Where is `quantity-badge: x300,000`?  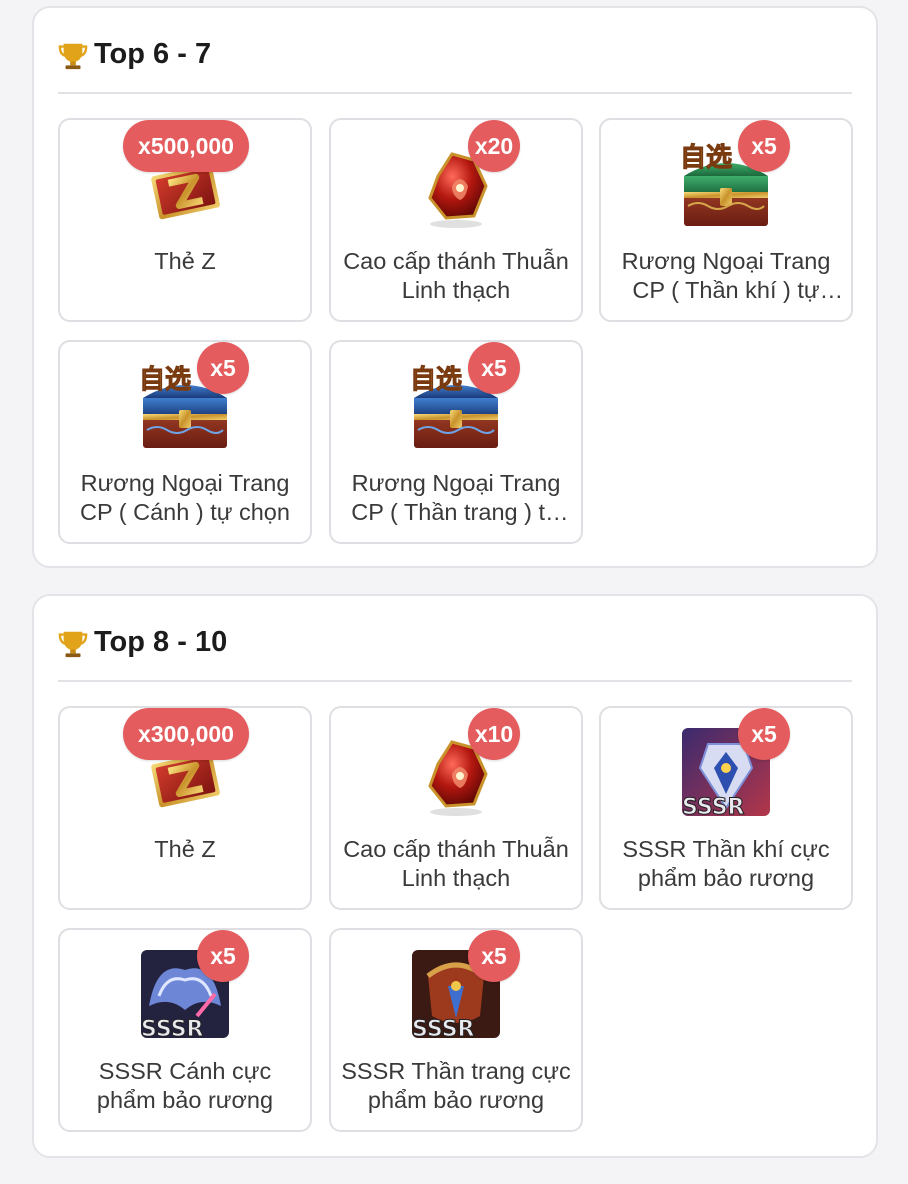
quantity-badge: x300,000 is located at coordinates (186, 734).